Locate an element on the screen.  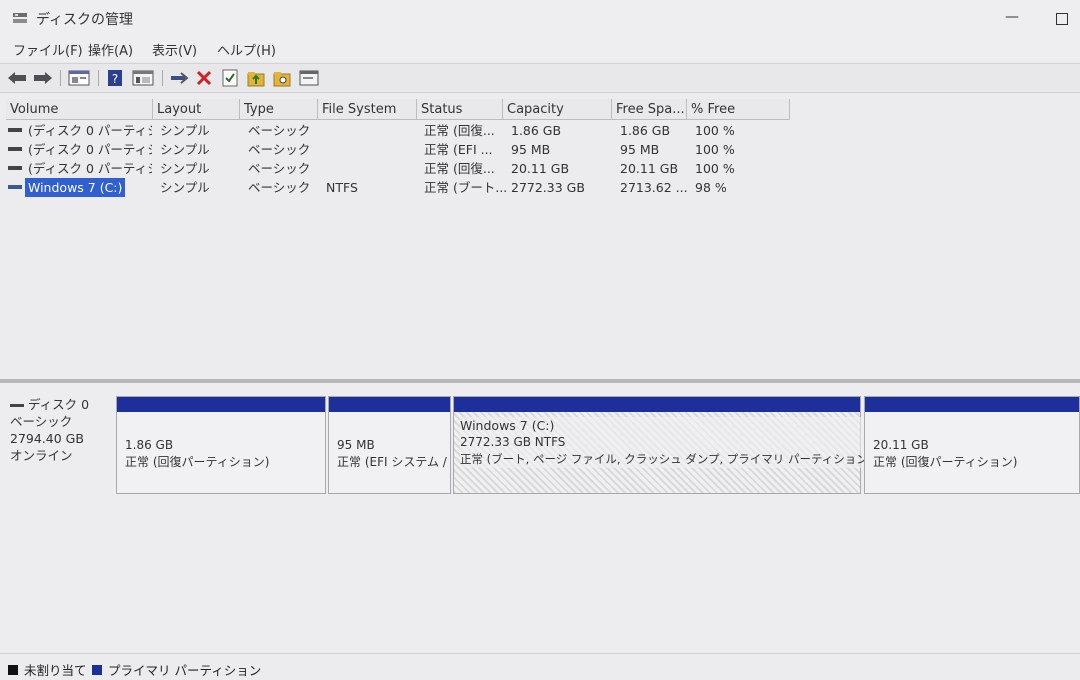
legend: 未割り当て プライマリ パーティション is located at coordinates (540, 666).